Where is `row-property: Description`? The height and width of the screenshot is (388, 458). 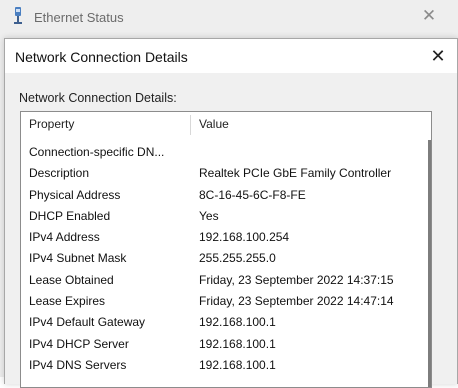 row-property: Description is located at coordinates (59, 173).